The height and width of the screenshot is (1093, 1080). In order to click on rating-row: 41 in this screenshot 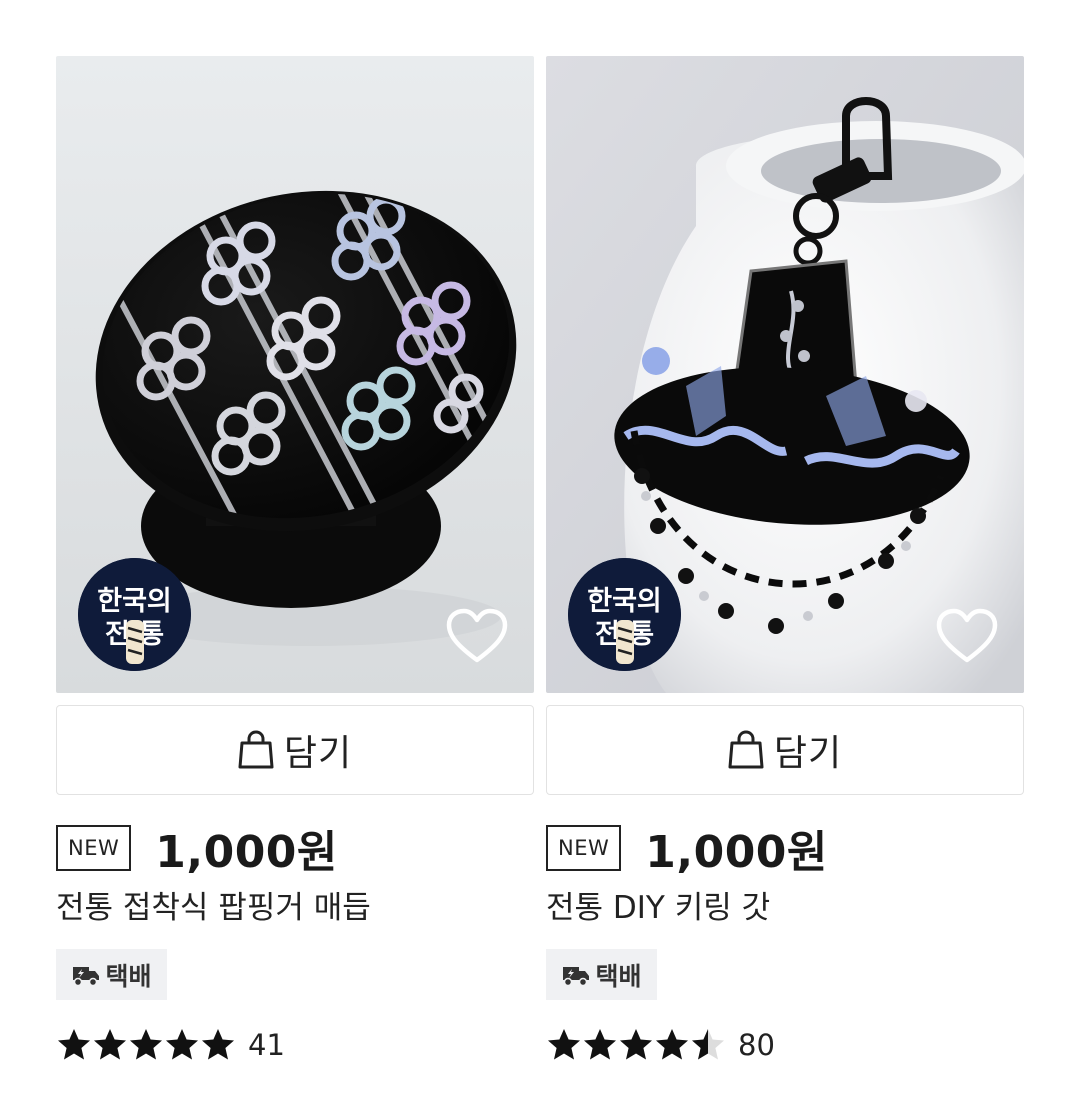, I will do `click(170, 1045)`.